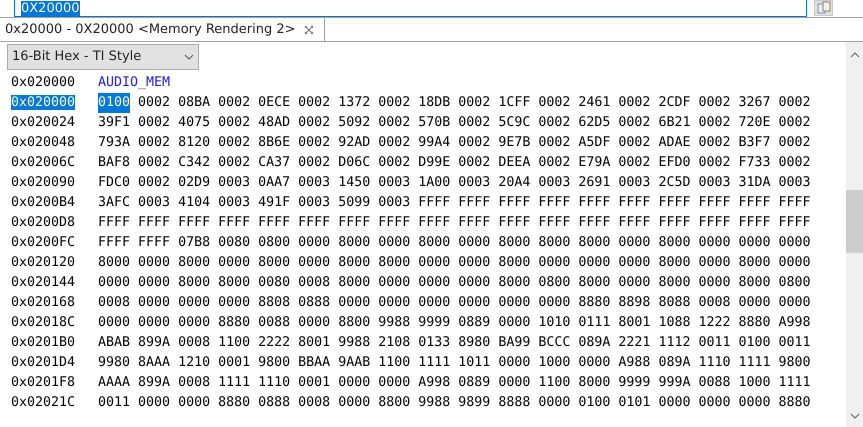  Describe the element at coordinates (754, 103) in the screenshot. I see `memory-word: 3267` at that location.